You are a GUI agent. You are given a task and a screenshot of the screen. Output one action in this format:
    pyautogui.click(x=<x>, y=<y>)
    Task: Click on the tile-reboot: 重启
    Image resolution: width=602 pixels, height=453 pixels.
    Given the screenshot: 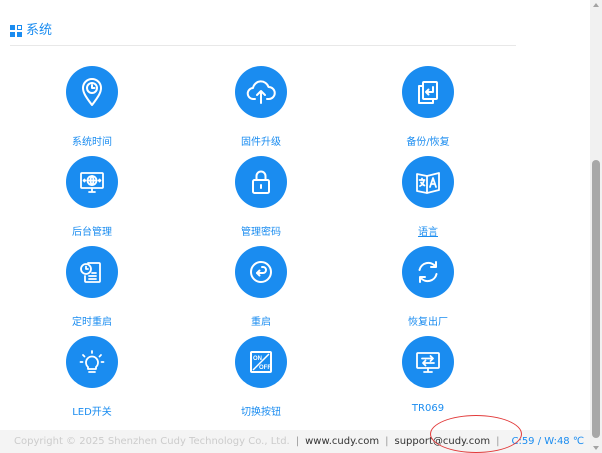 What is the action you would take?
    pyautogui.click(x=261, y=291)
    